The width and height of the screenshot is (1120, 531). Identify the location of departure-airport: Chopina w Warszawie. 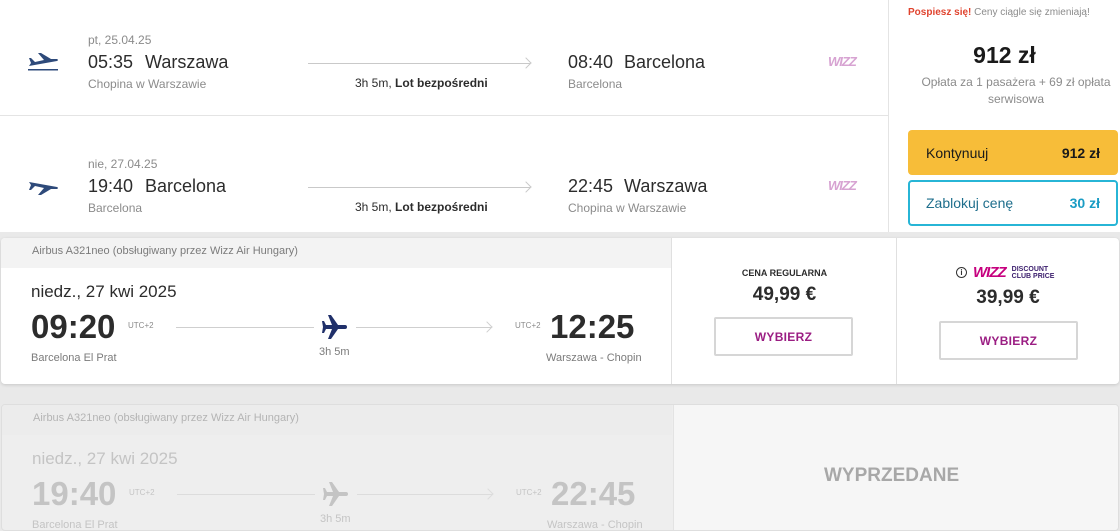
(147, 84).